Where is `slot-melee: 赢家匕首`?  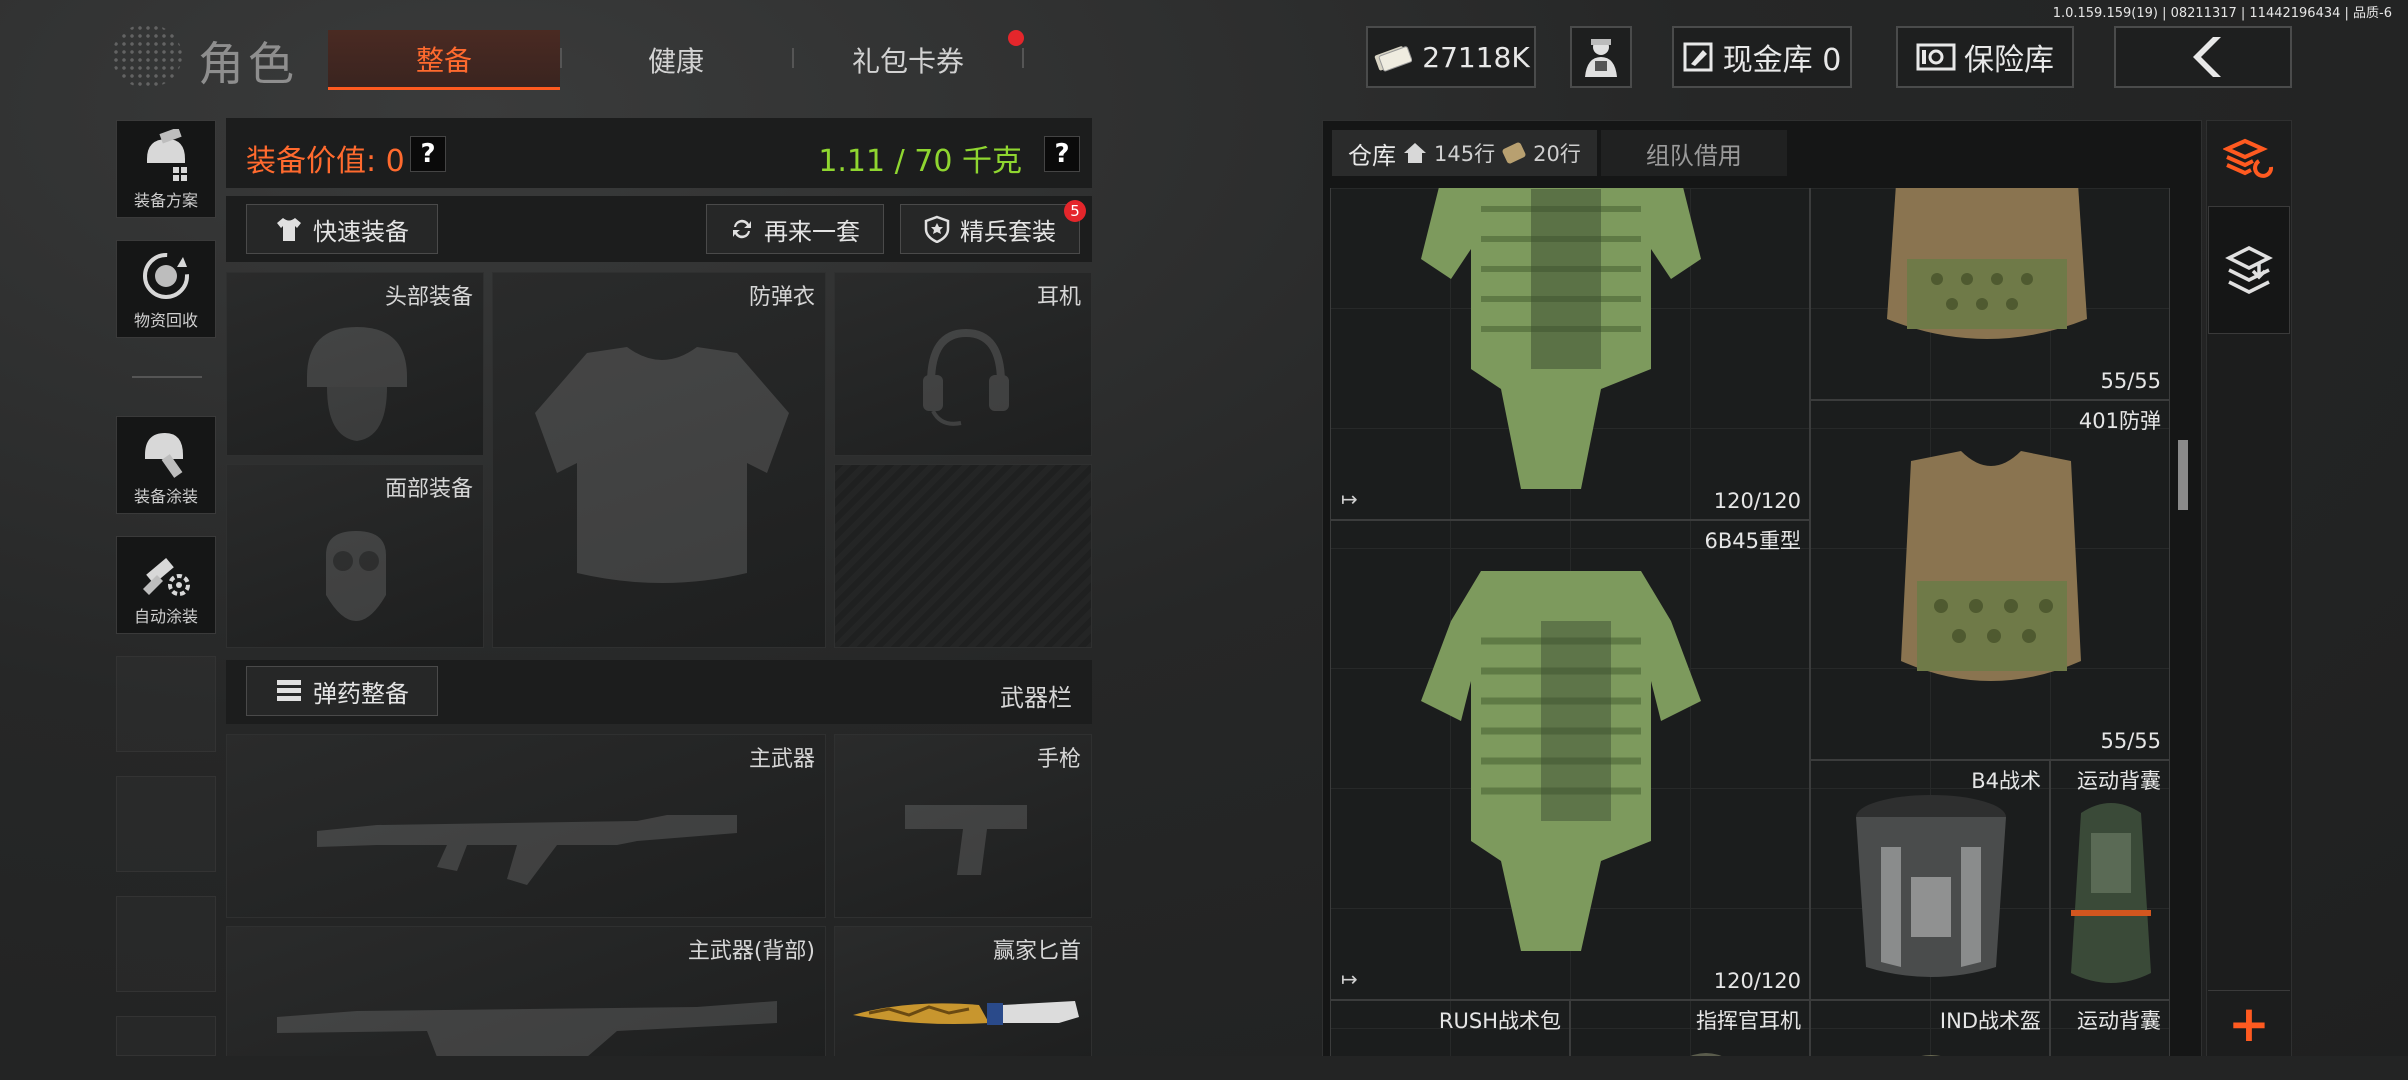 slot-melee: 赢家匕首 is located at coordinates (963, 993).